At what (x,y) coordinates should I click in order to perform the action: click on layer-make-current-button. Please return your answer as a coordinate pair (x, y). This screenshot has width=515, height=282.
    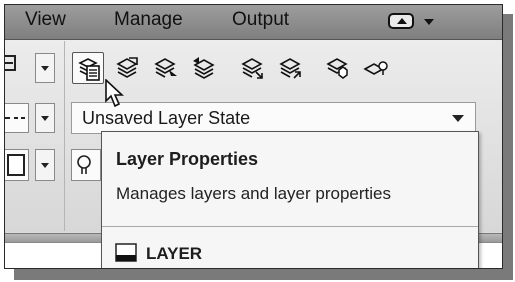
    Looking at the image, I should click on (166, 68).